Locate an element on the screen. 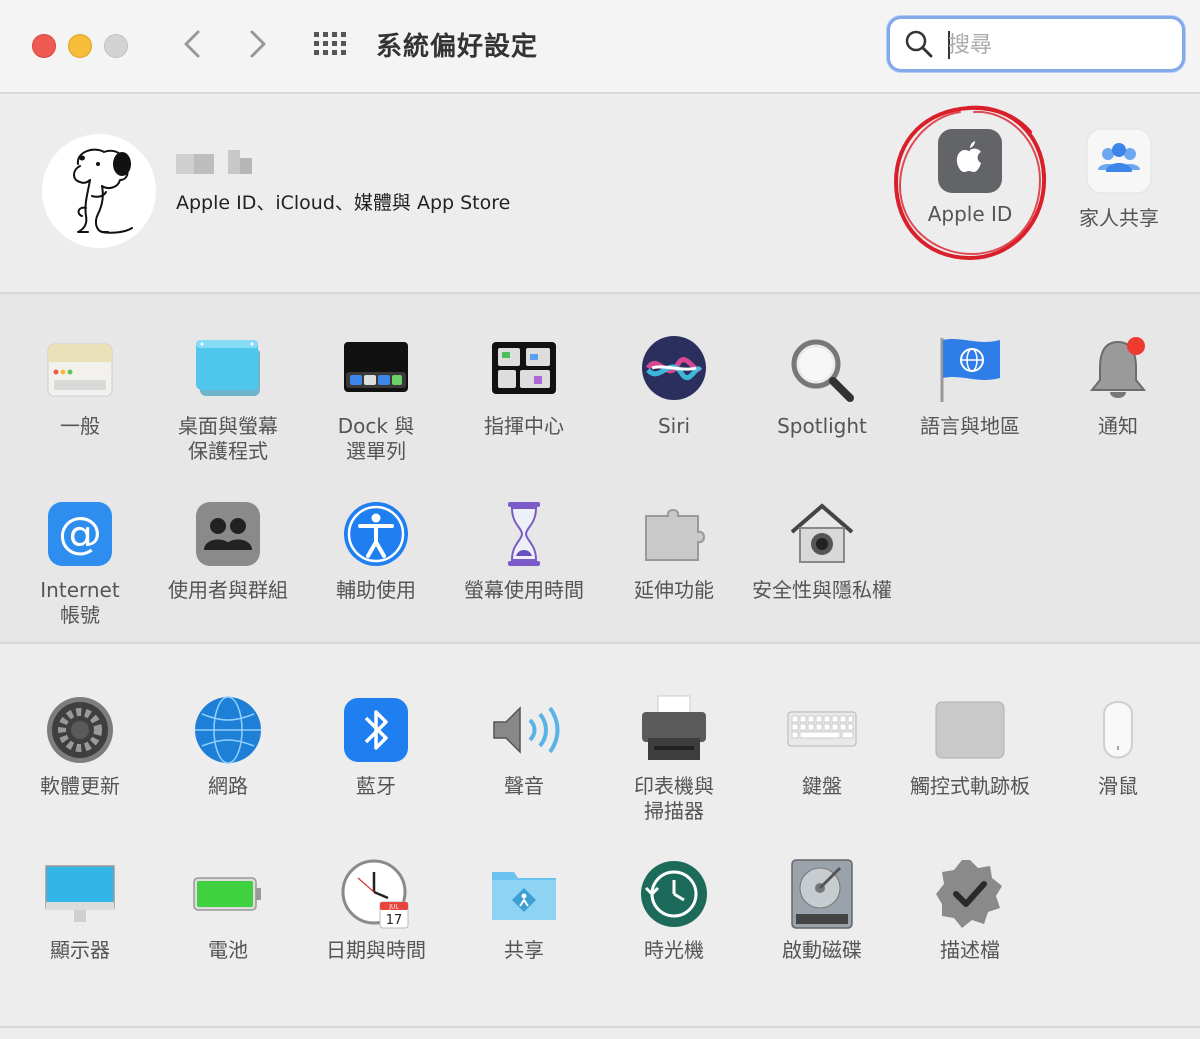 The width and height of the screenshot is (1200, 1039). pref-sound: 聲音 is located at coordinates (524, 746).